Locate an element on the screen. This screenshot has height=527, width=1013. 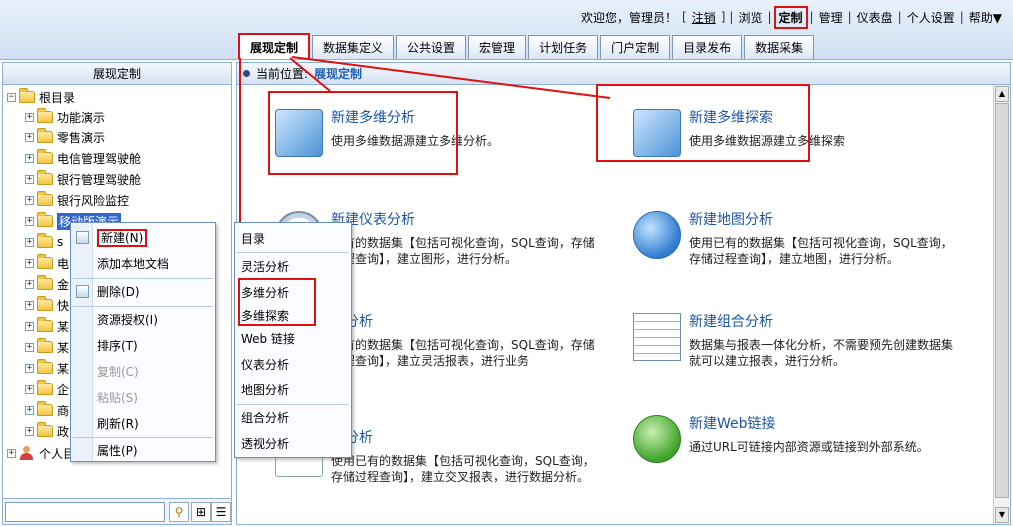
submenu-item-flex-analysis: 灵活分析 is located at coordinates (291, 267).